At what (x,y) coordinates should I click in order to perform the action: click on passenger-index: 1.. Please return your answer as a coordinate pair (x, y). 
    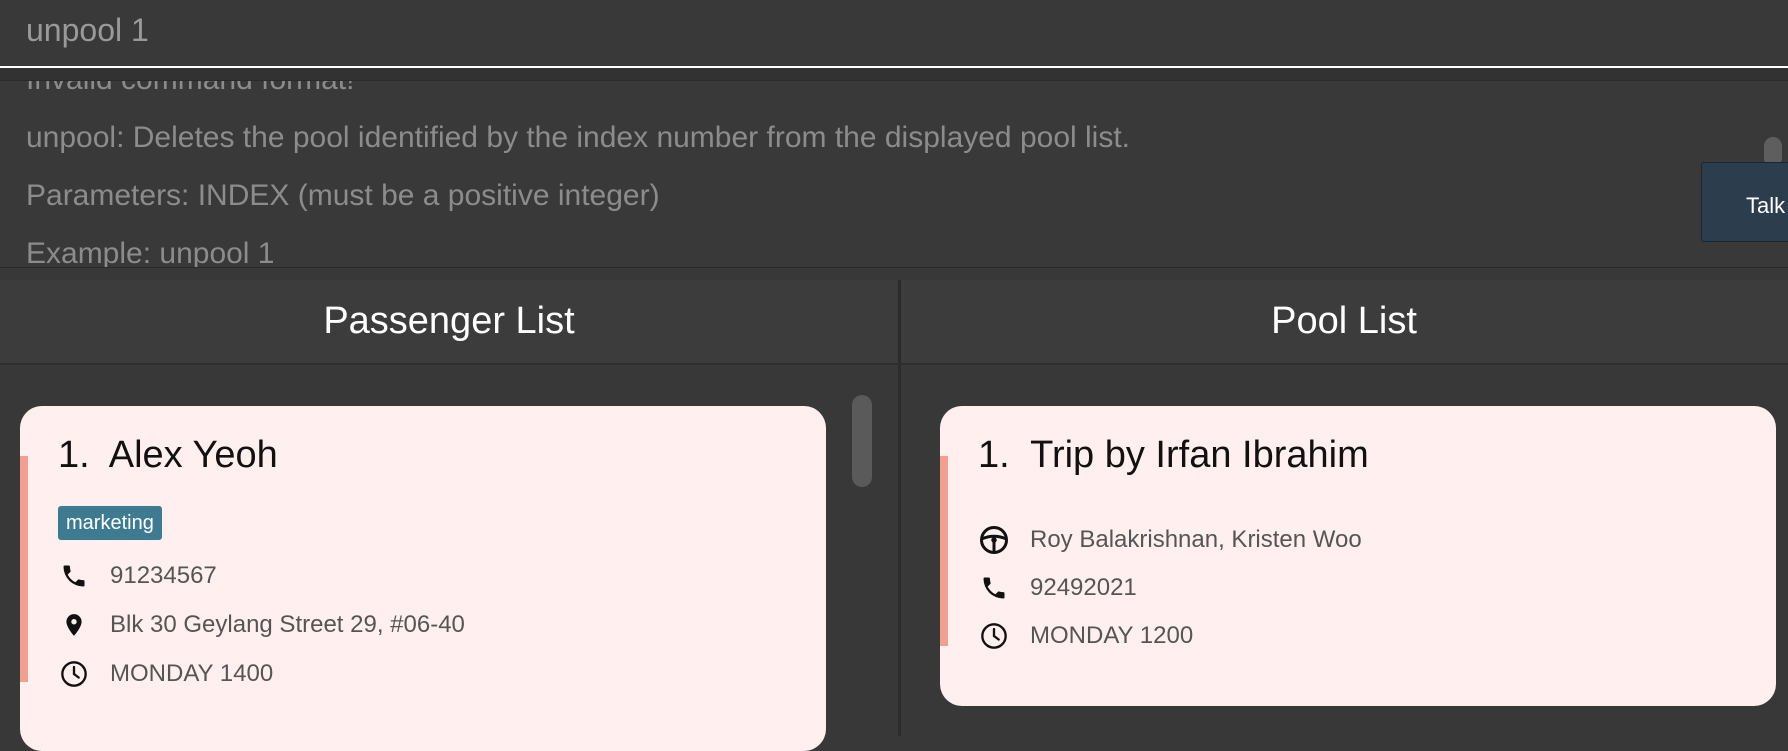
    Looking at the image, I should click on (74, 455).